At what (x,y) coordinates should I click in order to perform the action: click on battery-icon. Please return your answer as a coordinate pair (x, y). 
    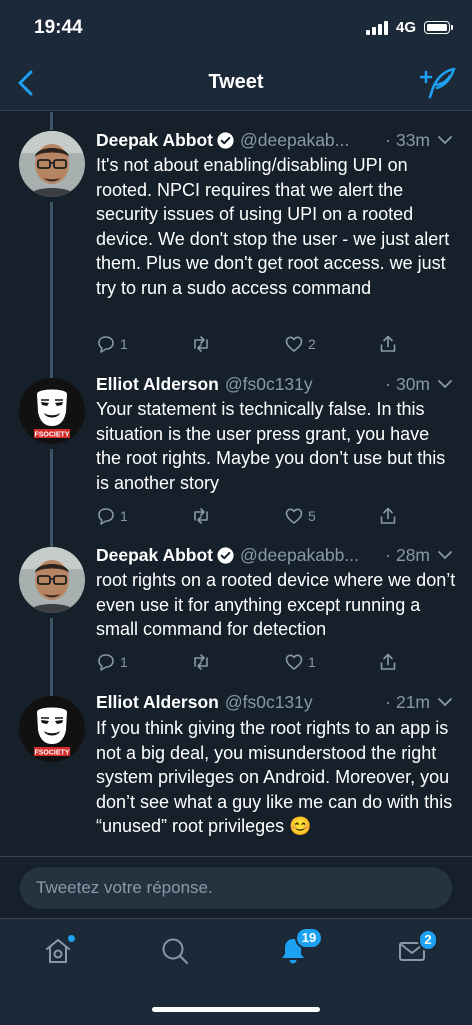
    Looking at the image, I should click on (438, 27).